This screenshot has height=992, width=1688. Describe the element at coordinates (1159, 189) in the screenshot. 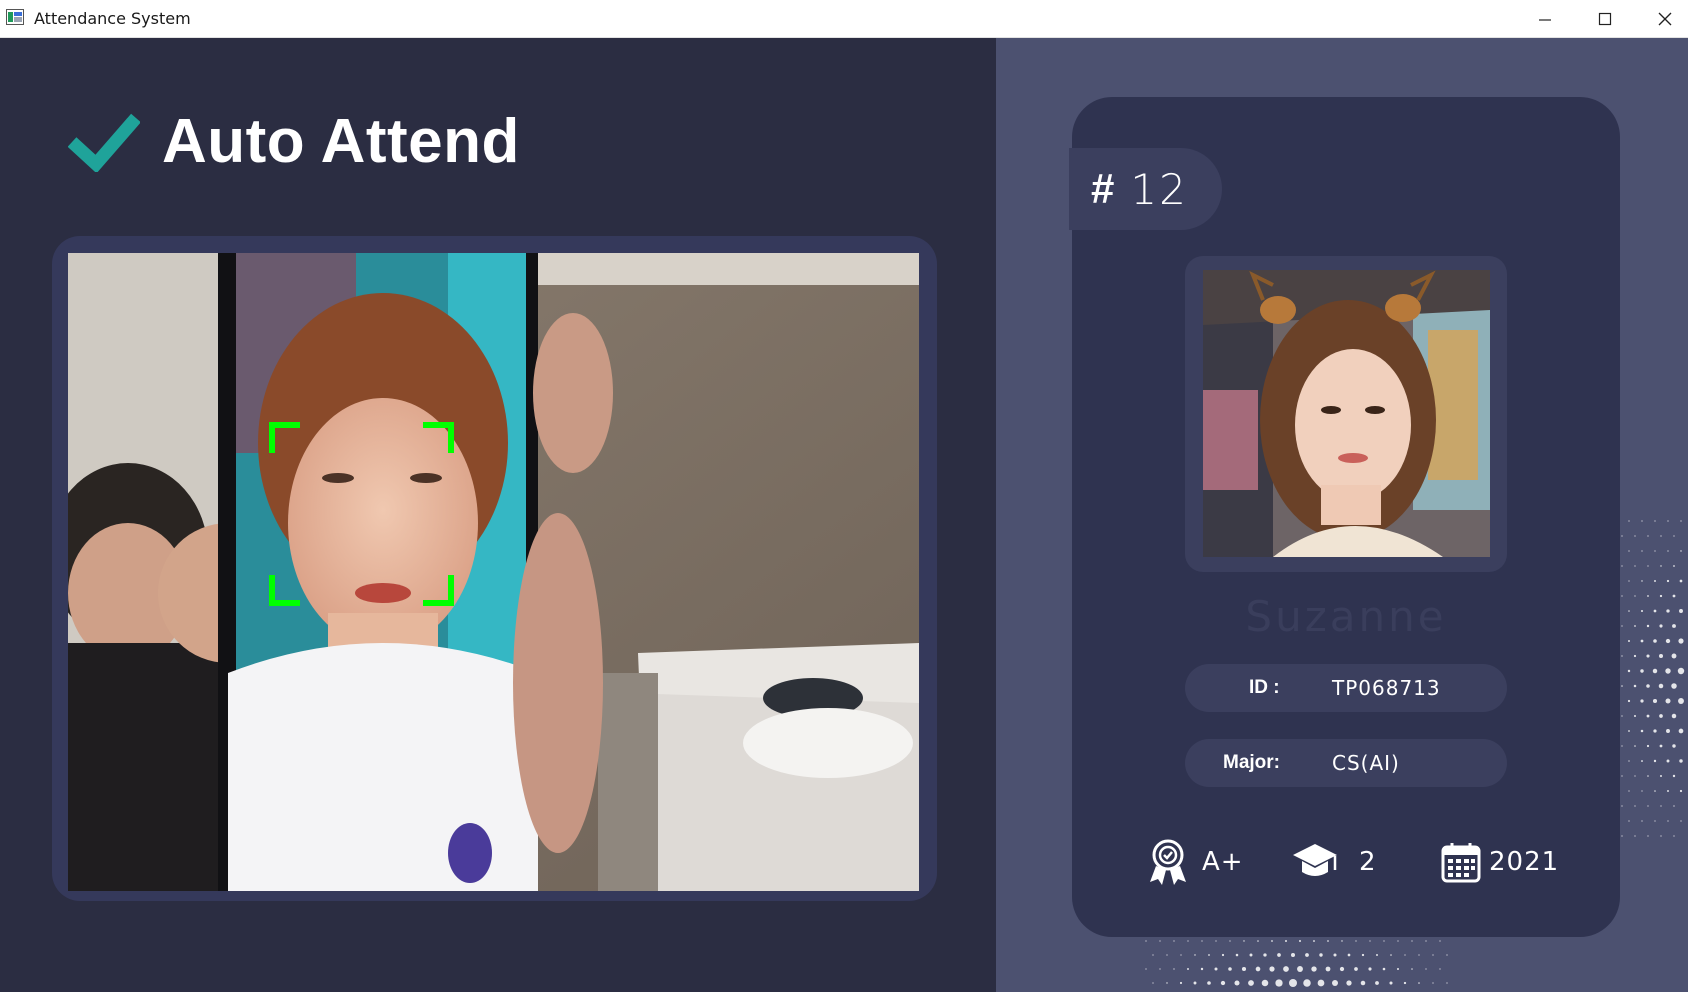

I see `student-number: 12` at that location.